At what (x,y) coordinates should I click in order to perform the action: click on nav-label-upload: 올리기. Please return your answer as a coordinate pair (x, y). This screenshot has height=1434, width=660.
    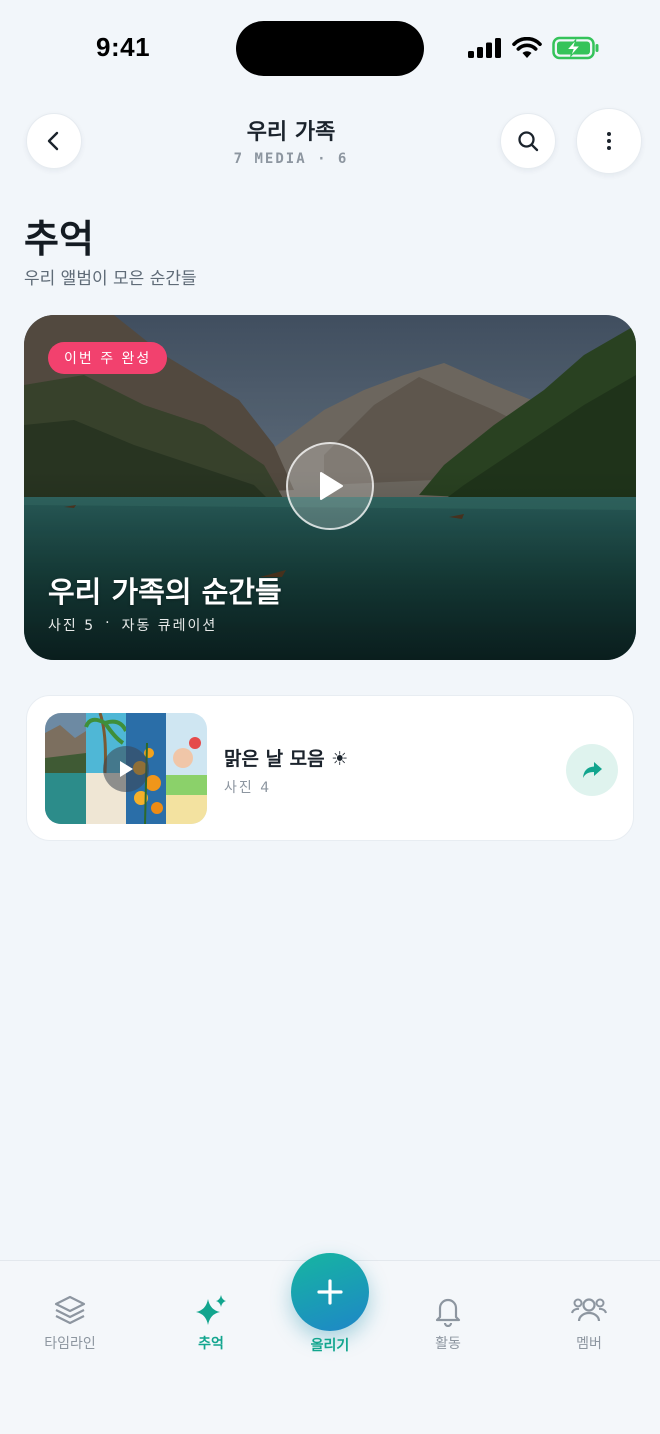
    Looking at the image, I should click on (330, 1346).